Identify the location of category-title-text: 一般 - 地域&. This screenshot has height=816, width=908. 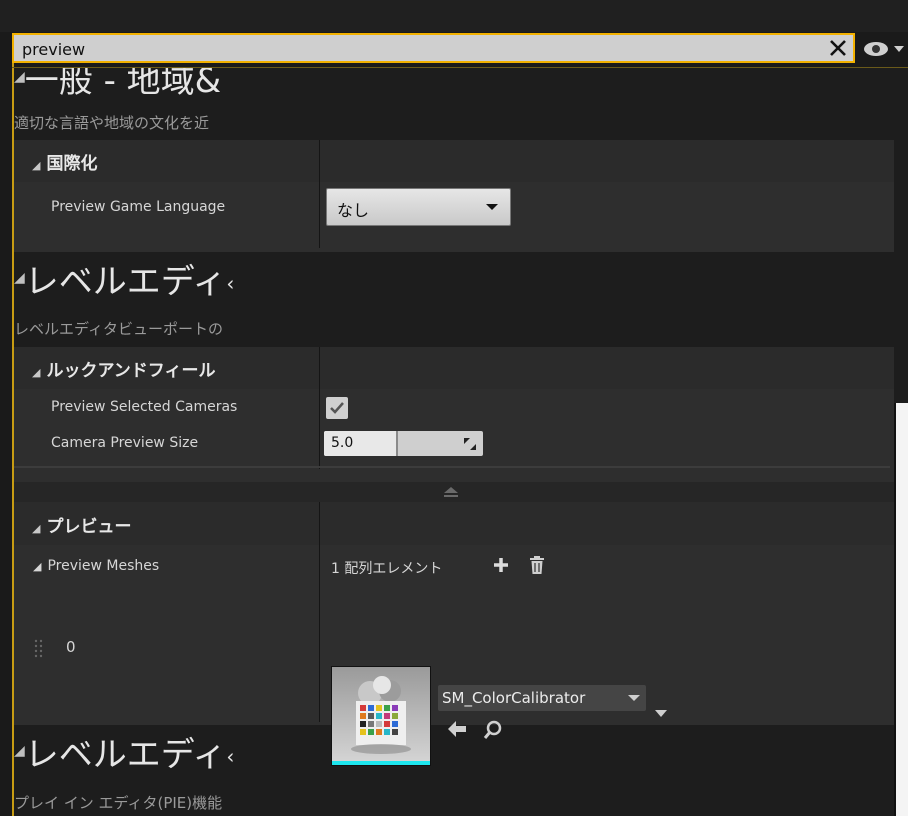
(123, 84).